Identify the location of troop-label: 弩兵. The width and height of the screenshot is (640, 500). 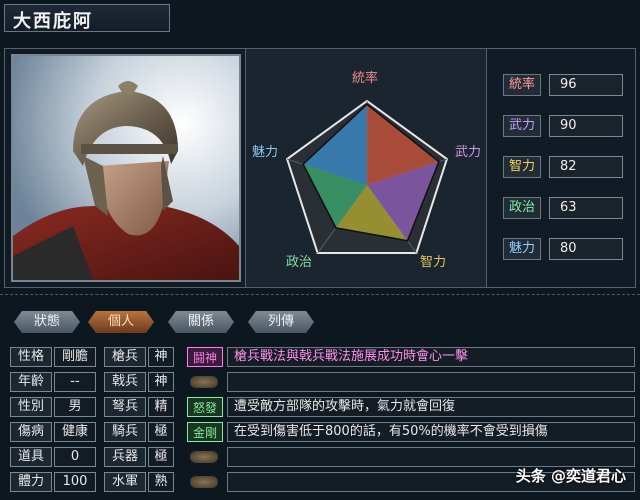
(125, 407).